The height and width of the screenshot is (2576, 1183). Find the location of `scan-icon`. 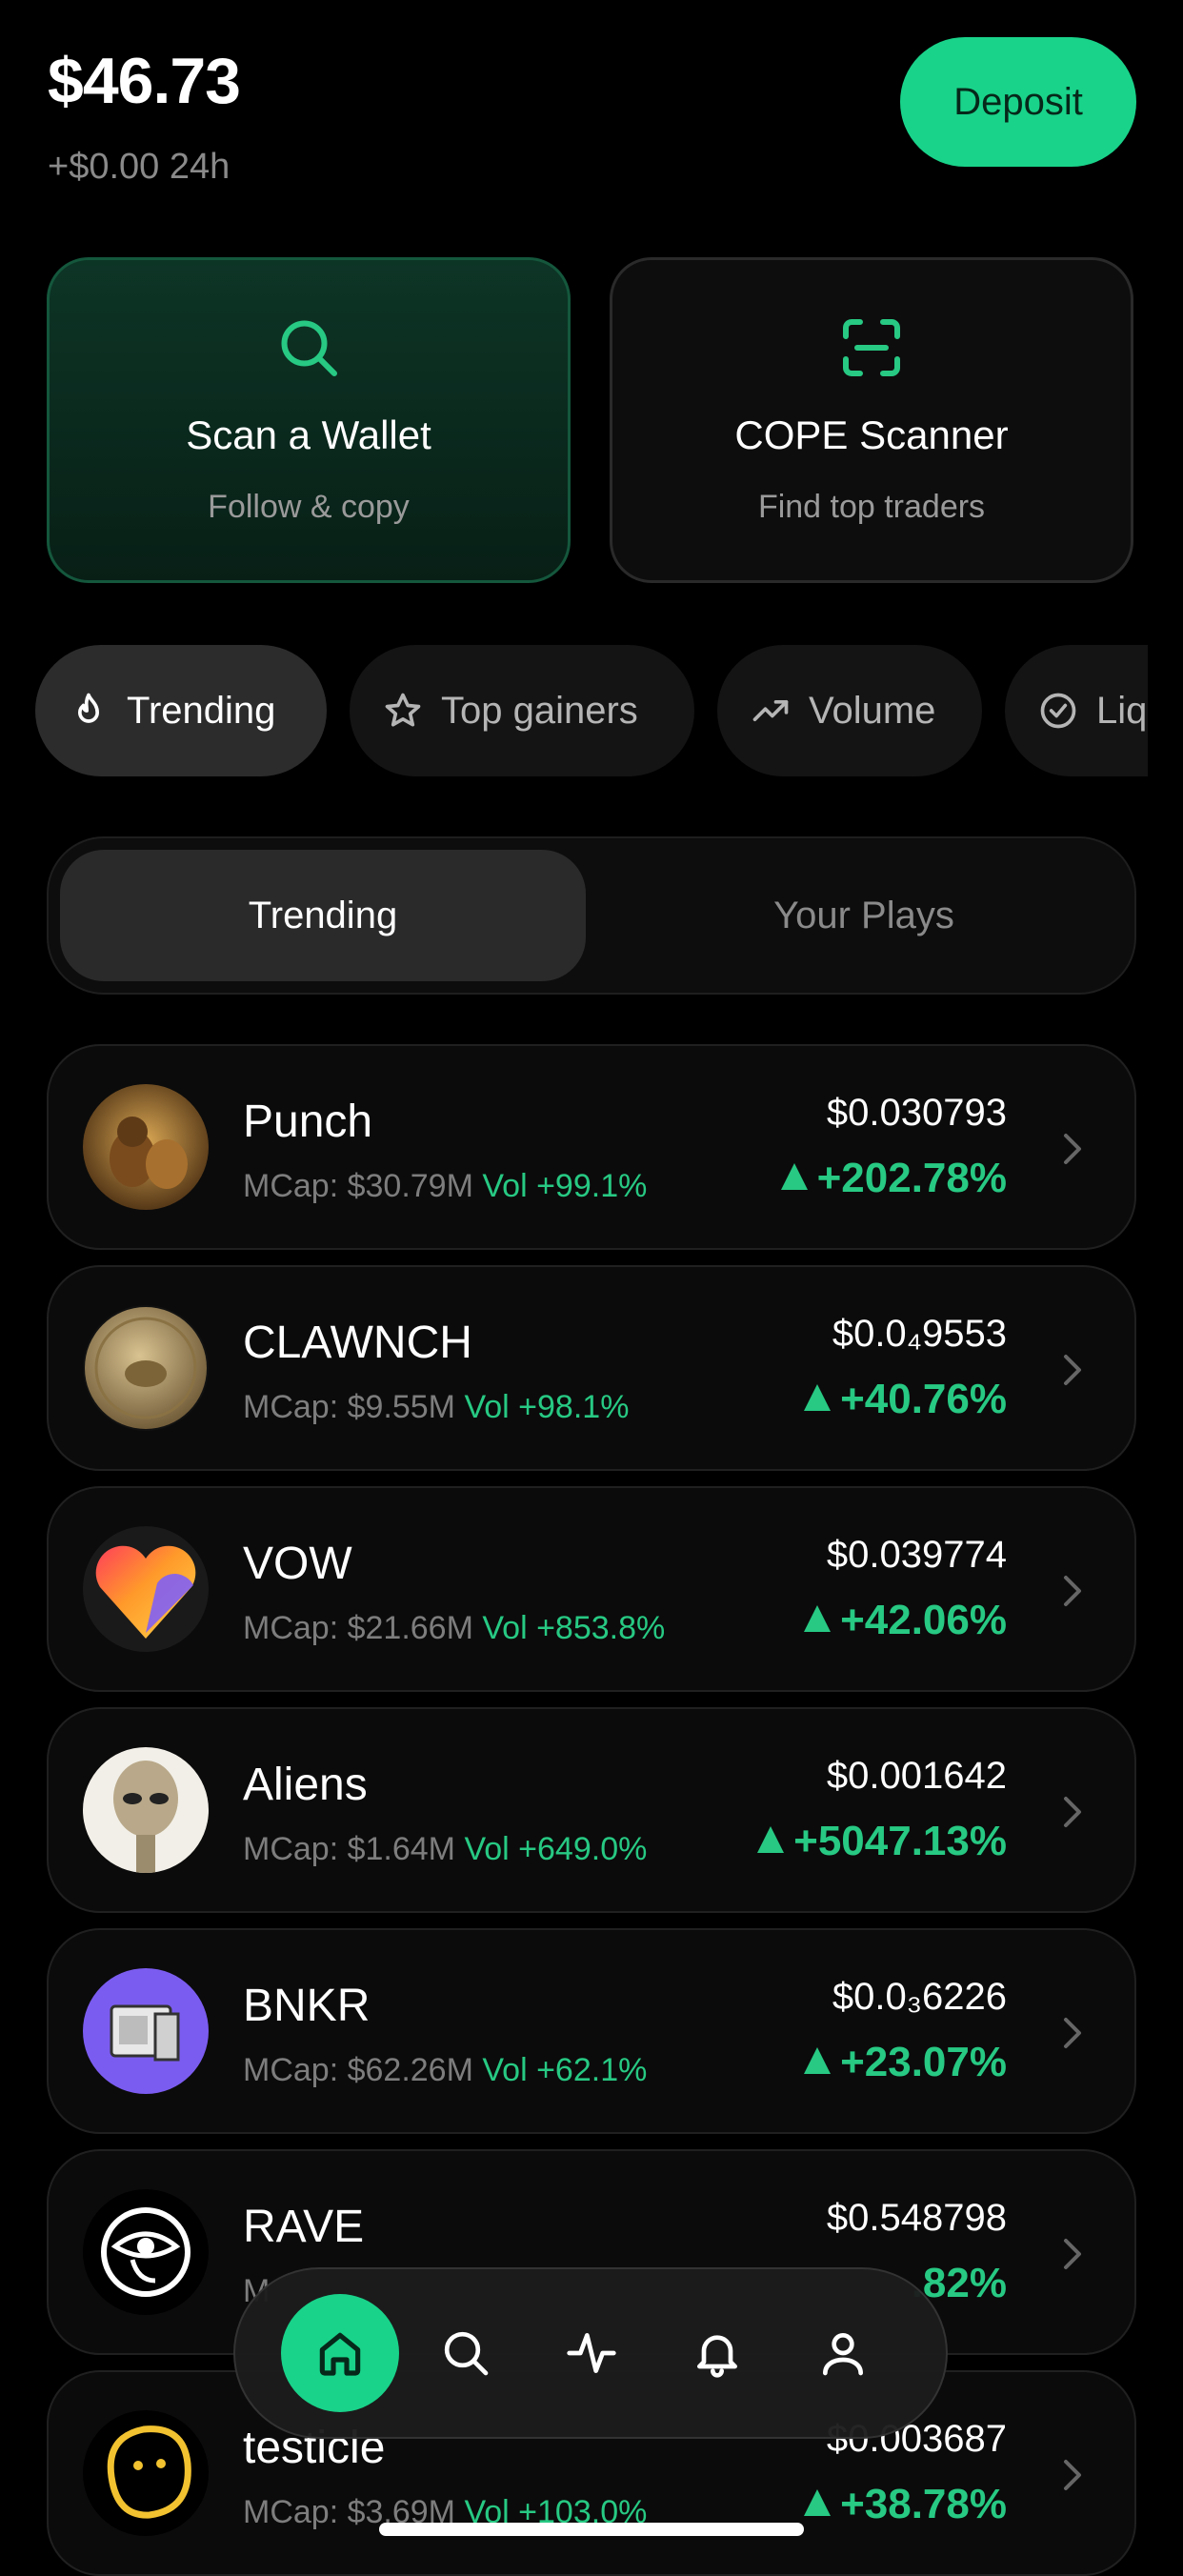

scan-icon is located at coordinates (871, 348).